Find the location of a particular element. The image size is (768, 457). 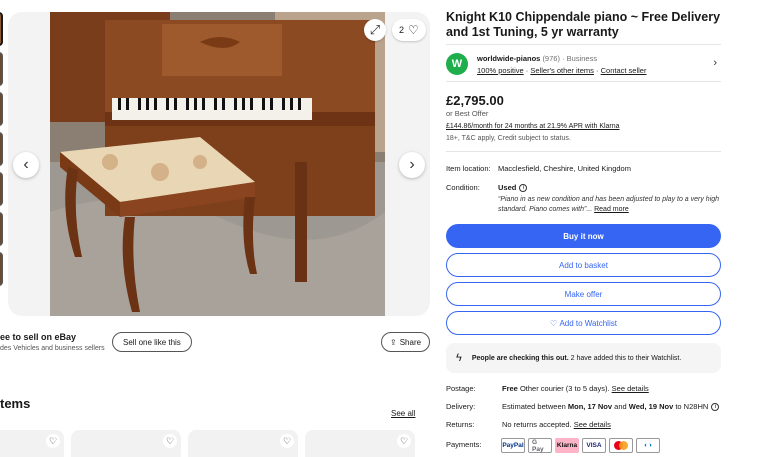

expand-image-button: ⤢ is located at coordinates (375, 30).